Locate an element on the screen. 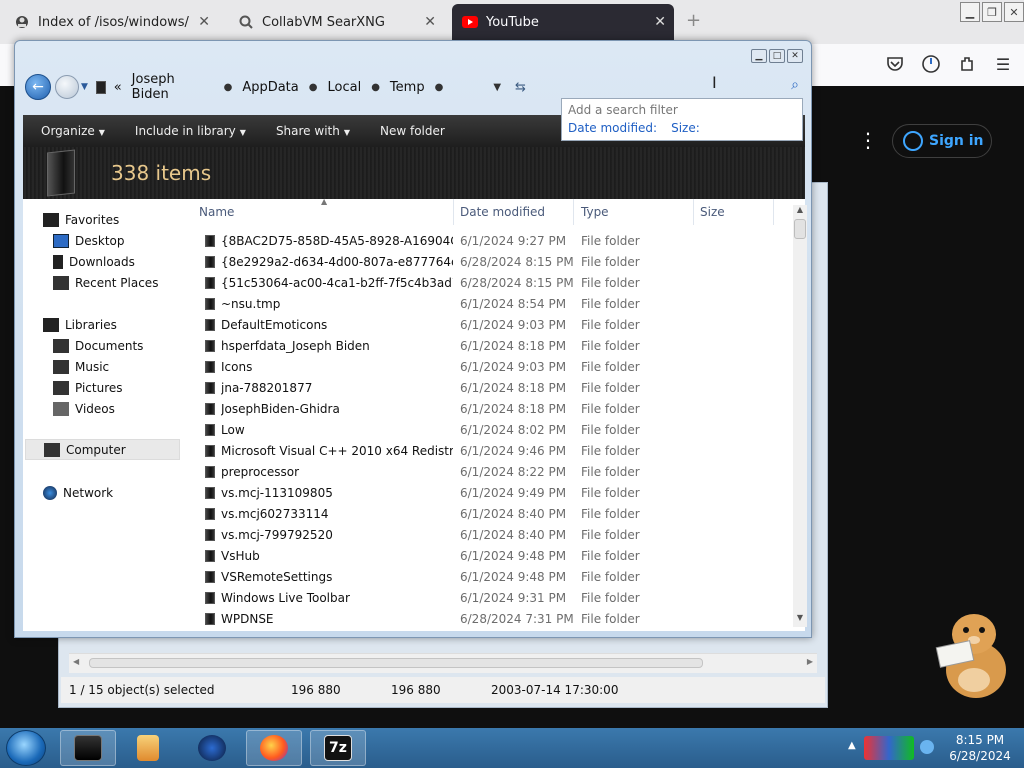 Image resolution: width=1024 pixels, height=768 pixels. table-row: ~nsu.tmp 6/1/2024 8:54 PM File folder is located at coordinates (493, 304).